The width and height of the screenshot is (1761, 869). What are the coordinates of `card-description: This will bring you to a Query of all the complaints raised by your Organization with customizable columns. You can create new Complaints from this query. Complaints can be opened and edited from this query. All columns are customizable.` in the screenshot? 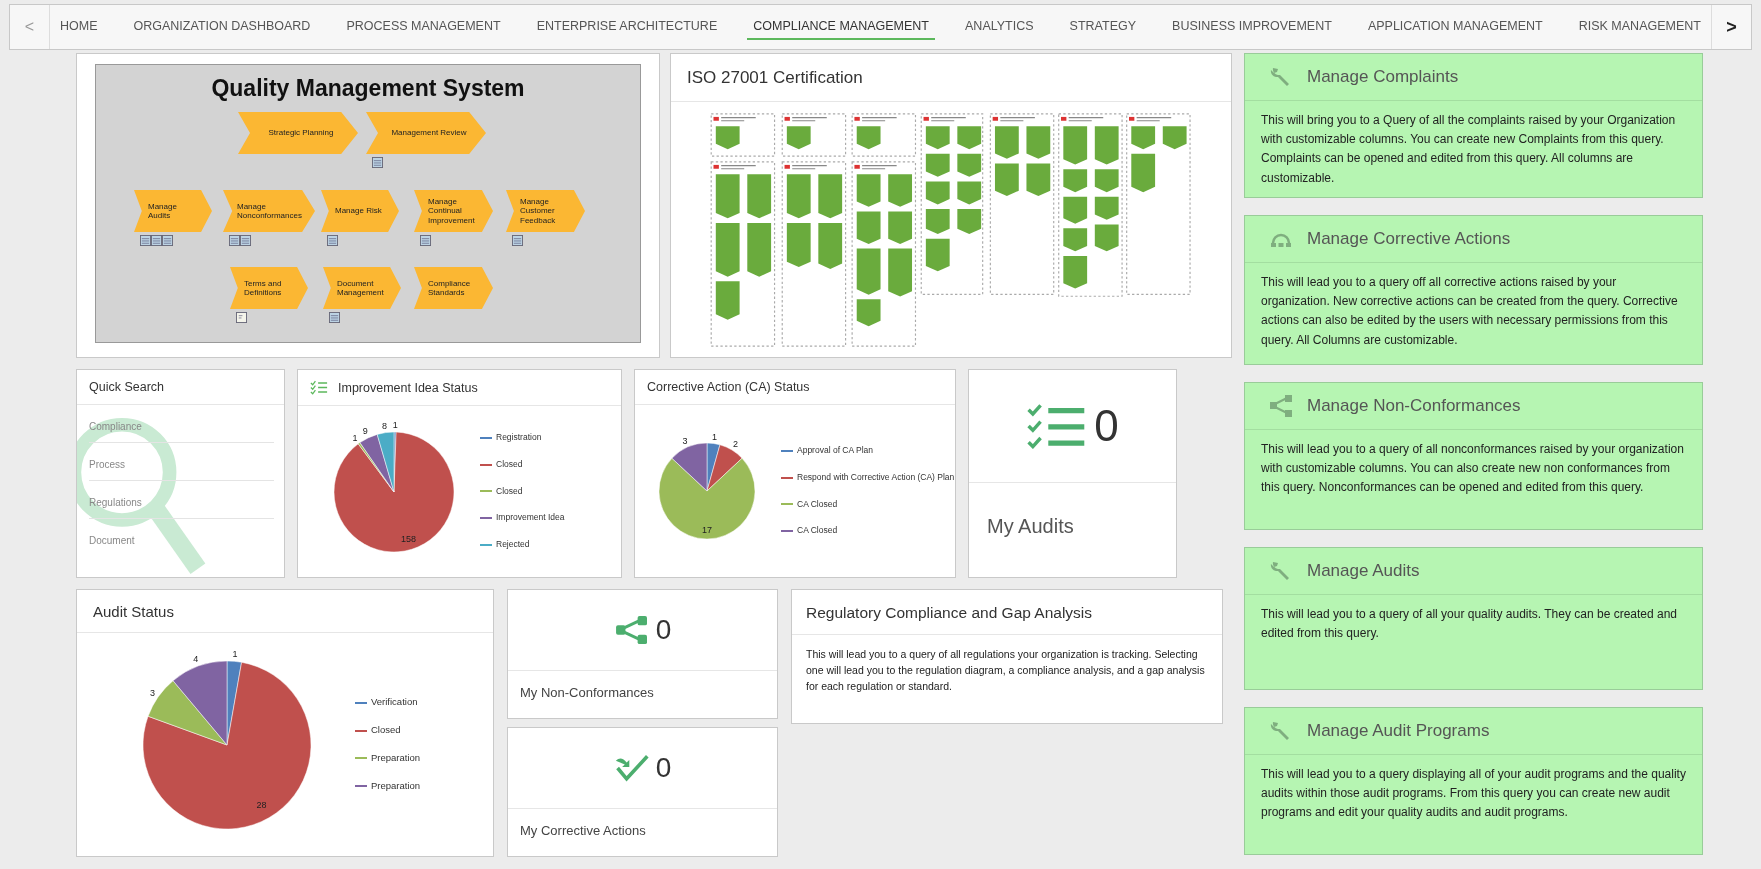 It's located at (1468, 149).